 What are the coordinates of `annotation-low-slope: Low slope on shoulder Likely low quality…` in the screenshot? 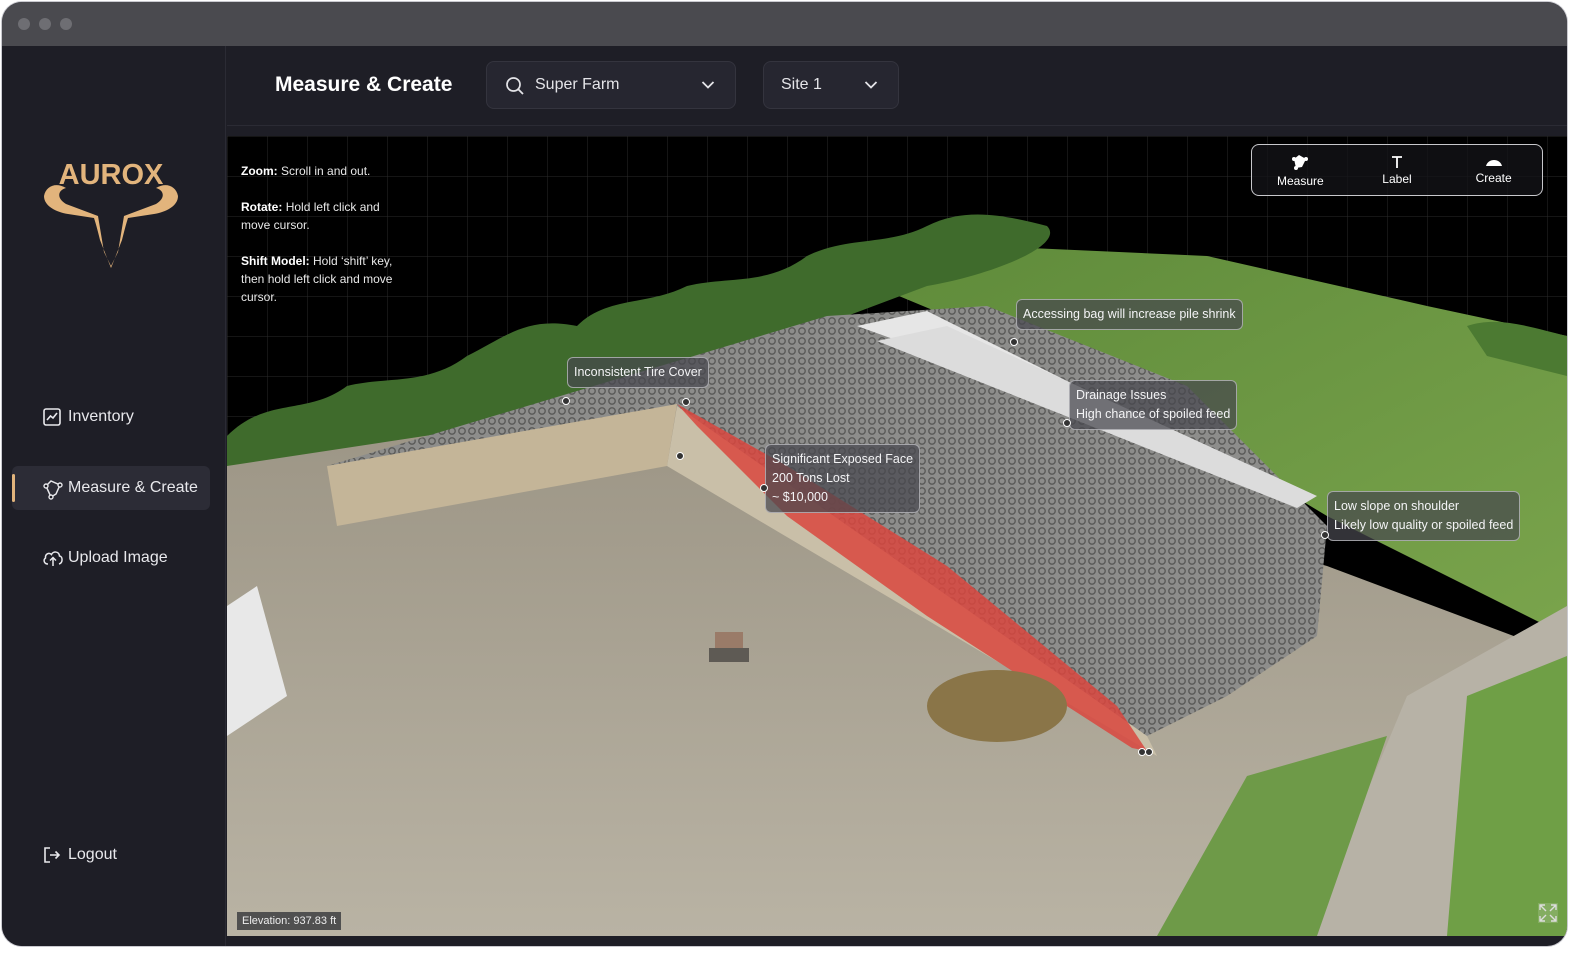 It's located at (1424, 516).